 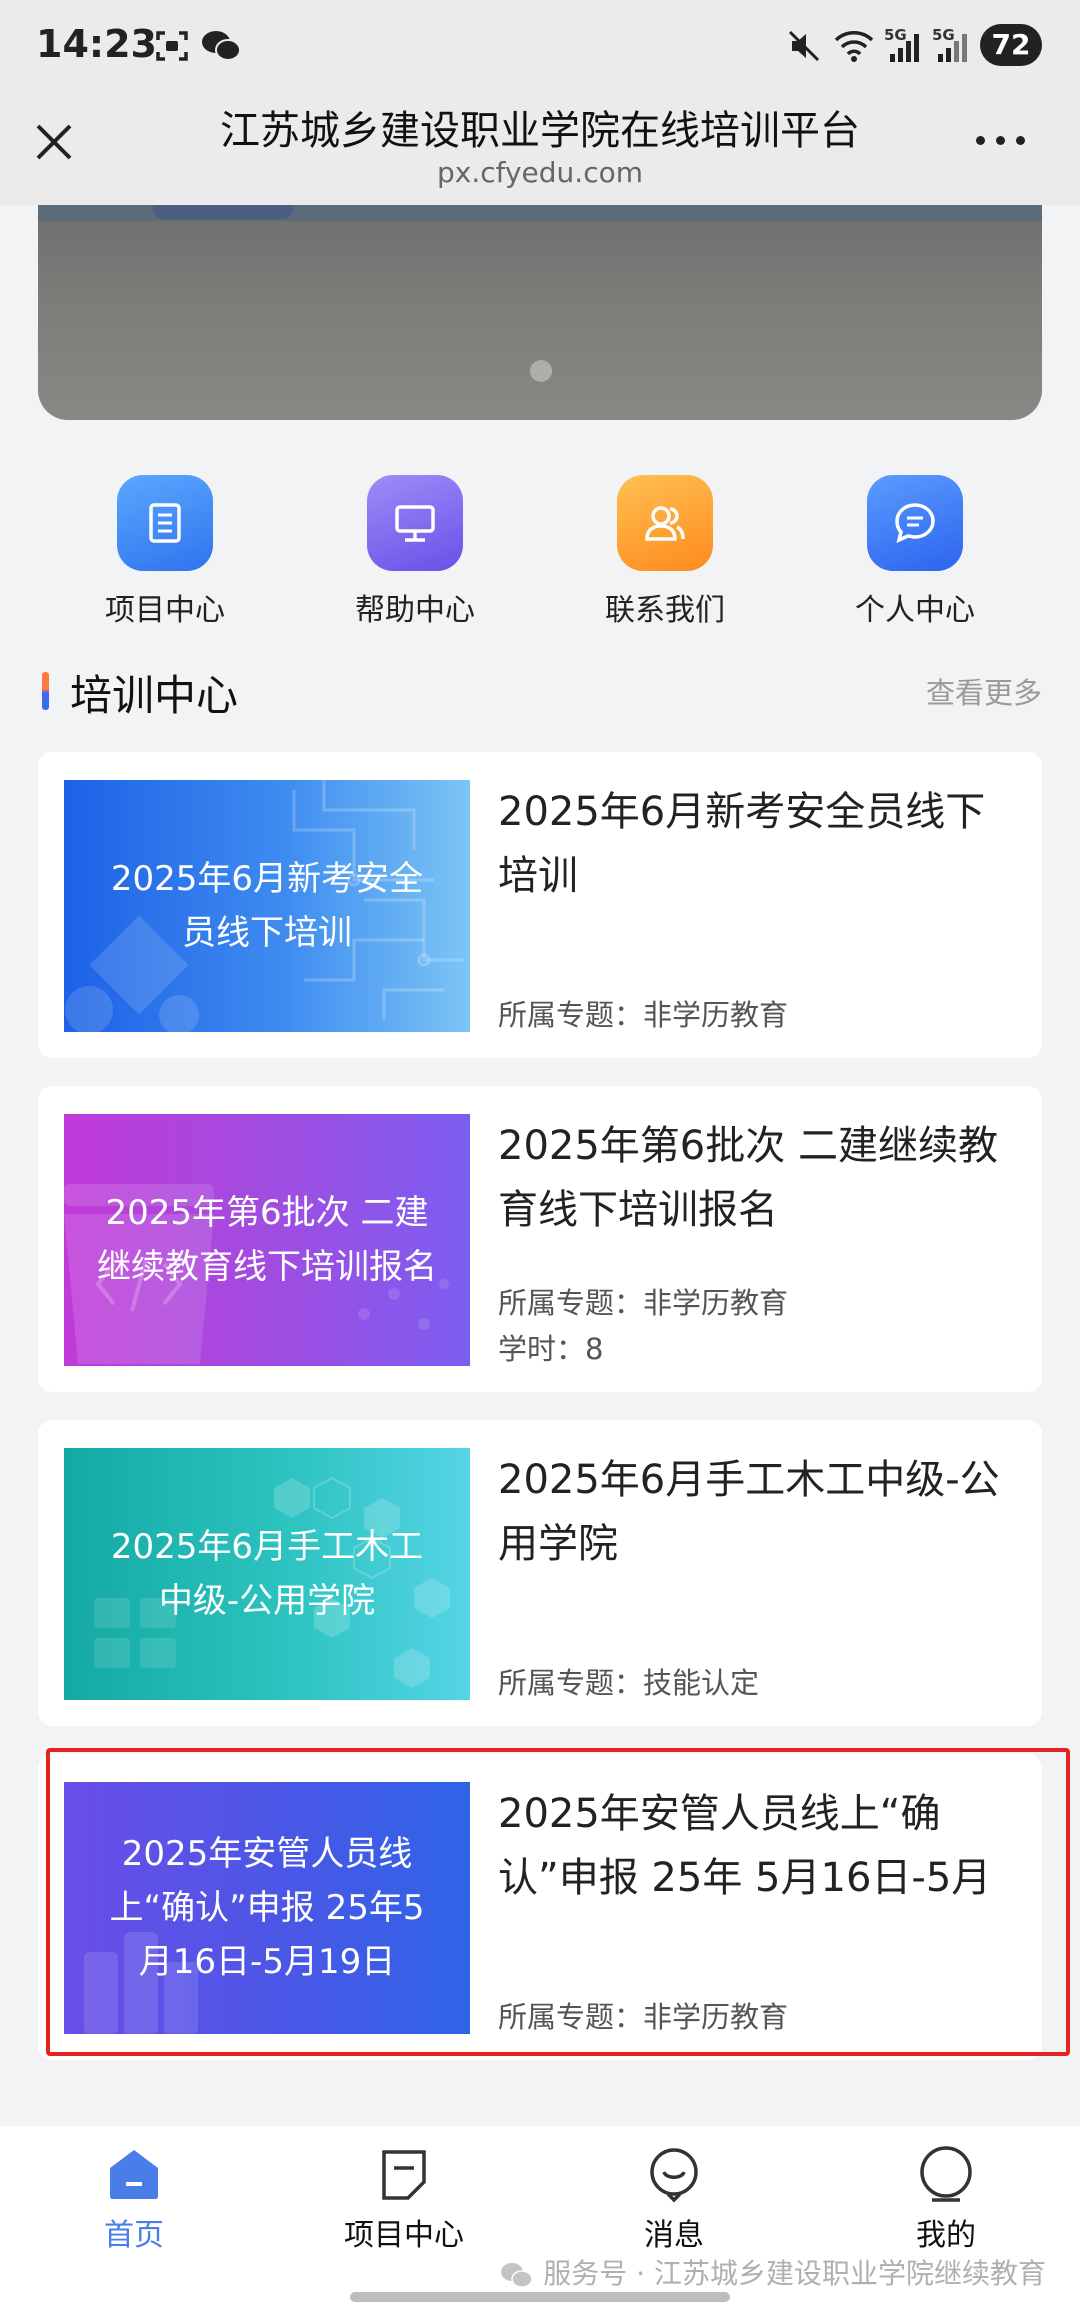 I want to click on course-thumbnail-text: 2025年6月新考安全员线下培训, so click(x=267, y=906).